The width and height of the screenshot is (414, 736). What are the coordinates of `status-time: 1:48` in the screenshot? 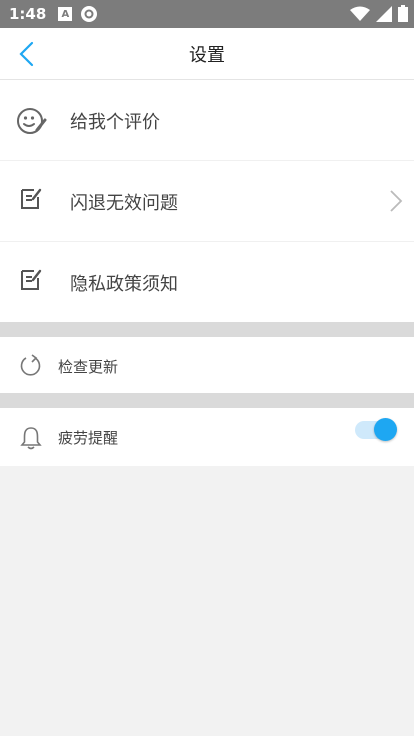 It's located at (28, 14).